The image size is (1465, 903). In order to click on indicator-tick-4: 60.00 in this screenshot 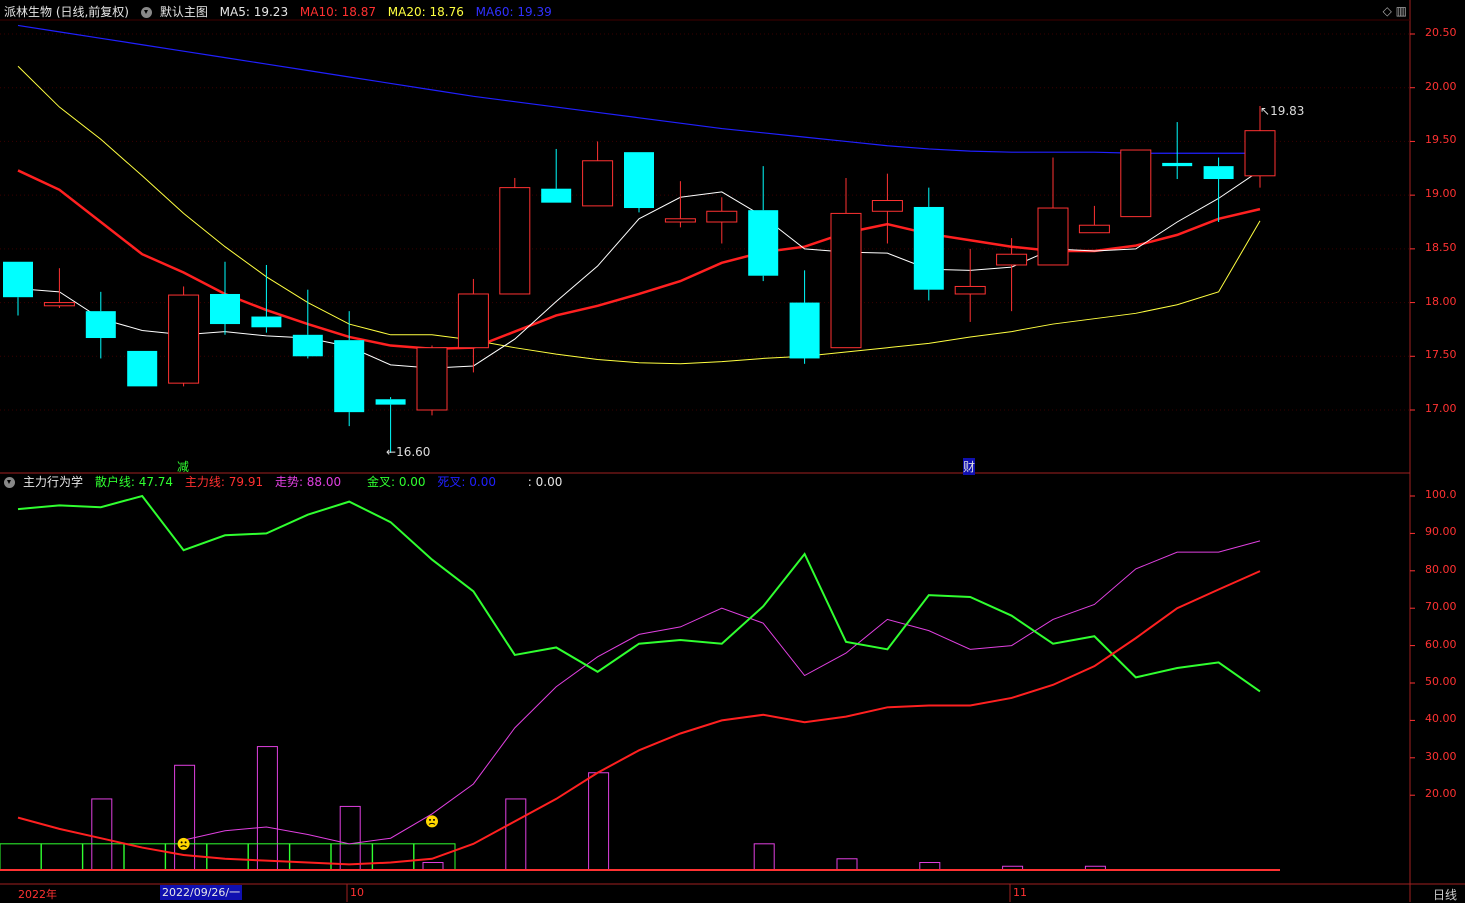, I will do `click(1441, 644)`.